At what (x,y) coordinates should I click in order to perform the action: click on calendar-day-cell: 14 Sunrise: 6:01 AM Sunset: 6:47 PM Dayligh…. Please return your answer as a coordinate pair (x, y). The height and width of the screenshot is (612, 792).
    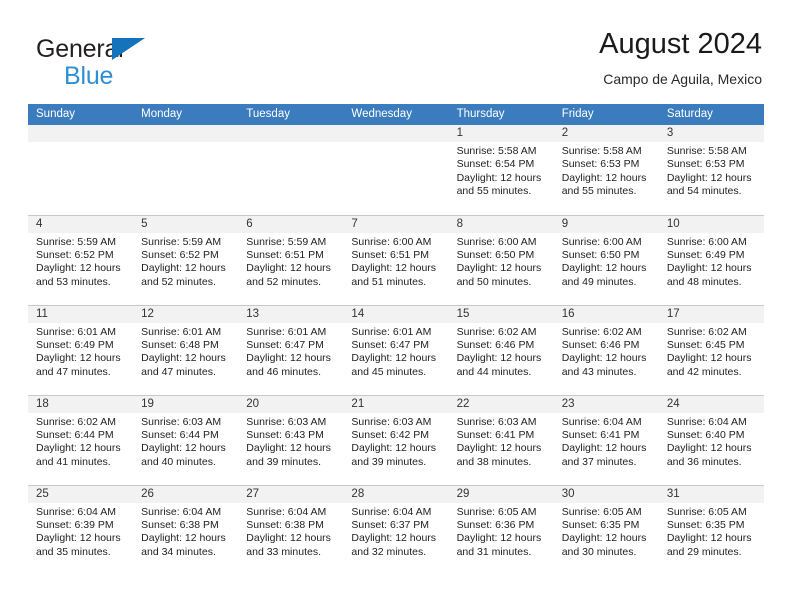
    Looking at the image, I should click on (396, 349).